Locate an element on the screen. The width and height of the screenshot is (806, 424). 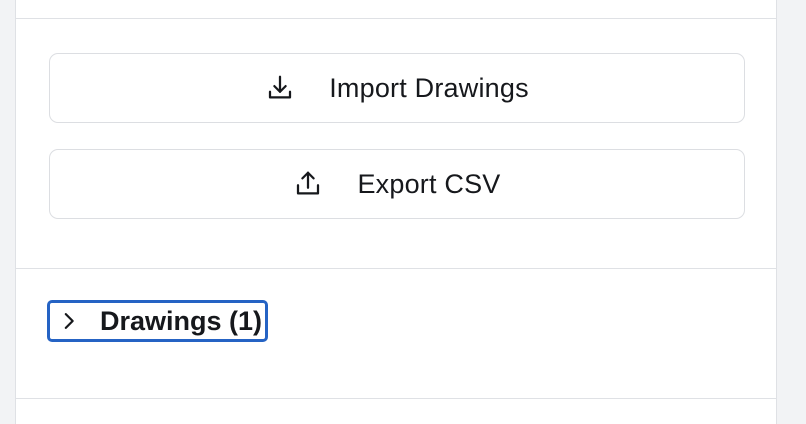
drawings-section-toggle: Drawings (1) is located at coordinates (158, 321).